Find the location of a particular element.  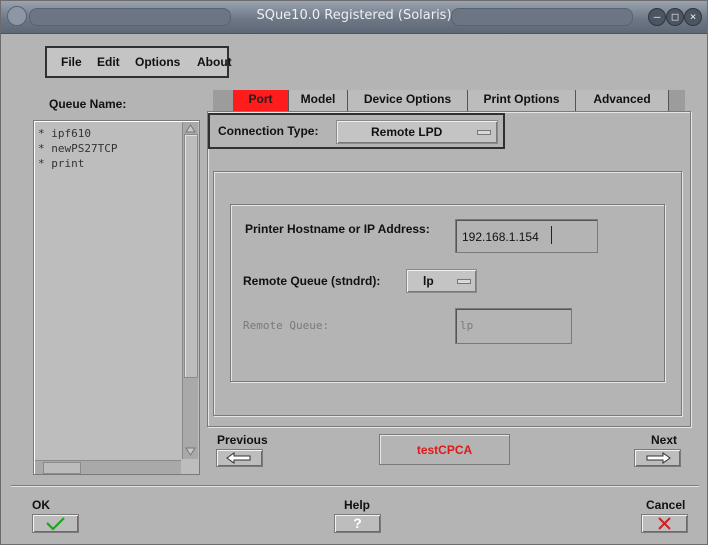

connection-type-label: Connection Type: is located at coordinates (268, 131).